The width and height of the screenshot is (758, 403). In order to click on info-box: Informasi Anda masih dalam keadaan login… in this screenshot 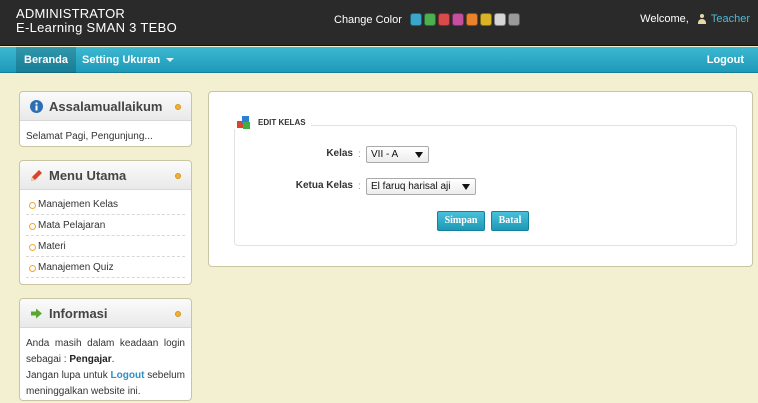, I will do `click(105, 349)`.